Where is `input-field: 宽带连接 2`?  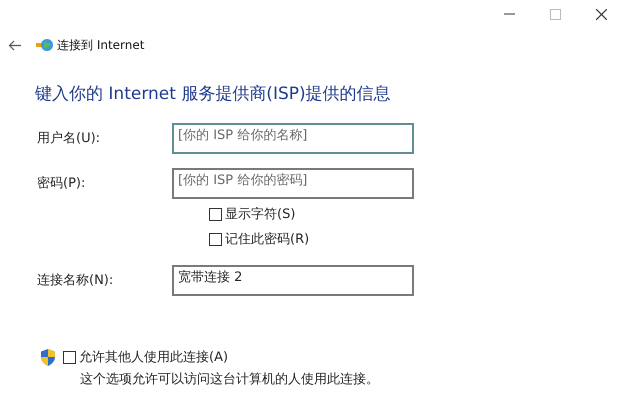 input-field: 宽带连接 2 is located at coordinates (293, 280).